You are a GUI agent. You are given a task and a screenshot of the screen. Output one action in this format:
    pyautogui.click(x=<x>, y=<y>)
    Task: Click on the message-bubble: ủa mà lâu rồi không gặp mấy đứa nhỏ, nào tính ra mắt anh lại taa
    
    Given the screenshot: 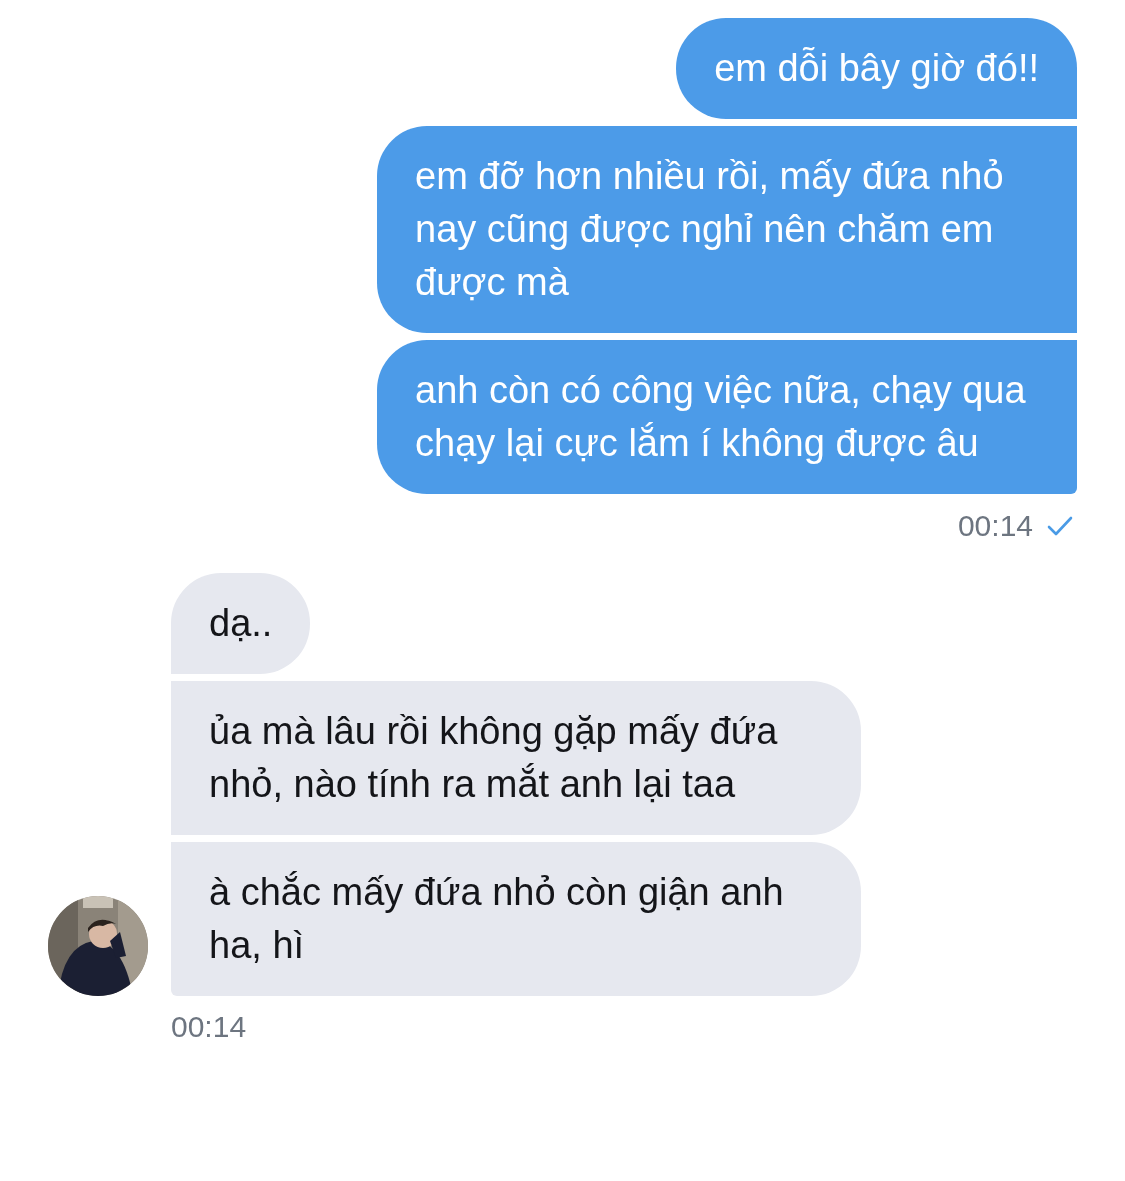 What is the action you would take?
    pyautogui.click(x=516, y=758)
    